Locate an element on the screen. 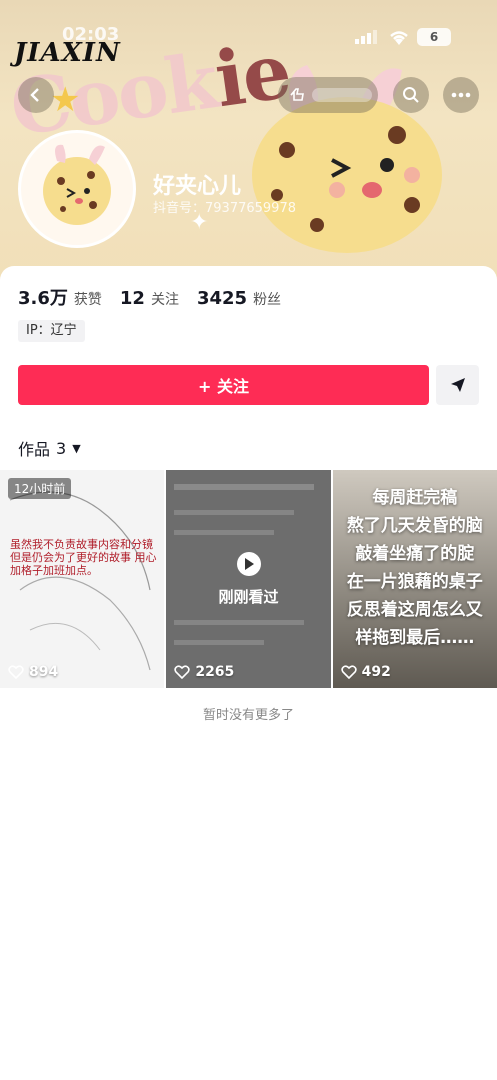  caret-down-icon: ▼ is located at coordinates (76, 448).